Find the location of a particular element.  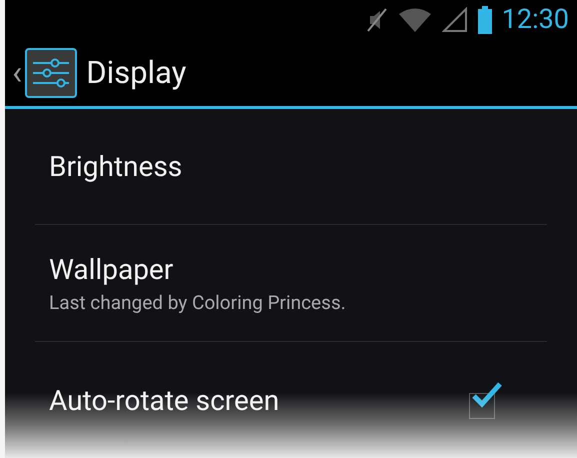

status-time: 12:30 is located at coordinates (535, 20).